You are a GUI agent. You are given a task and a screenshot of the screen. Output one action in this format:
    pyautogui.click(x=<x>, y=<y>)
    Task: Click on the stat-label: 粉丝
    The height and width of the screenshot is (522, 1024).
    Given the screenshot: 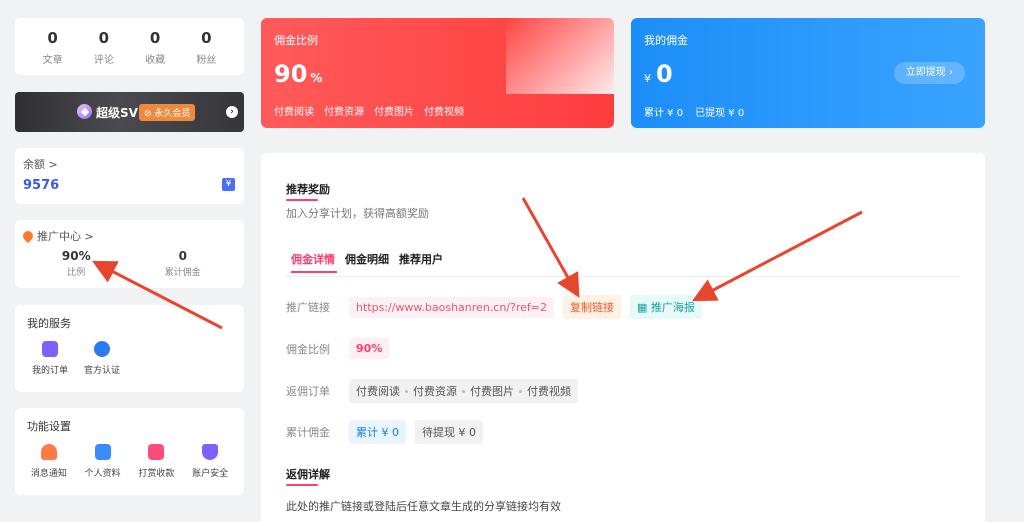 What is the action you would take?
    pyautogui.click(x=206, y=60)
    